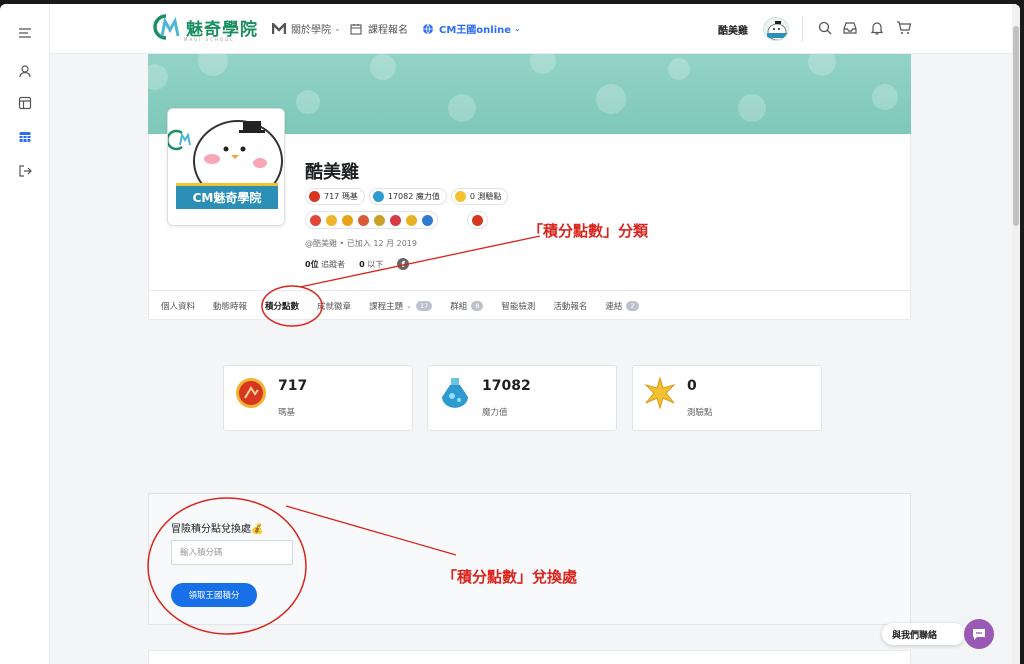 The image size is (1024, 664). Describe the element at coordinates (222, 29) in the screenshot. I see `logo-text: 魅奇學院` at that location.